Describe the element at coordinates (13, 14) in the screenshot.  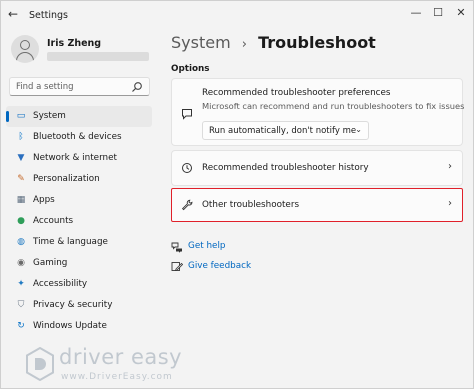
I see `back-arrow-icon: ←` at that location.